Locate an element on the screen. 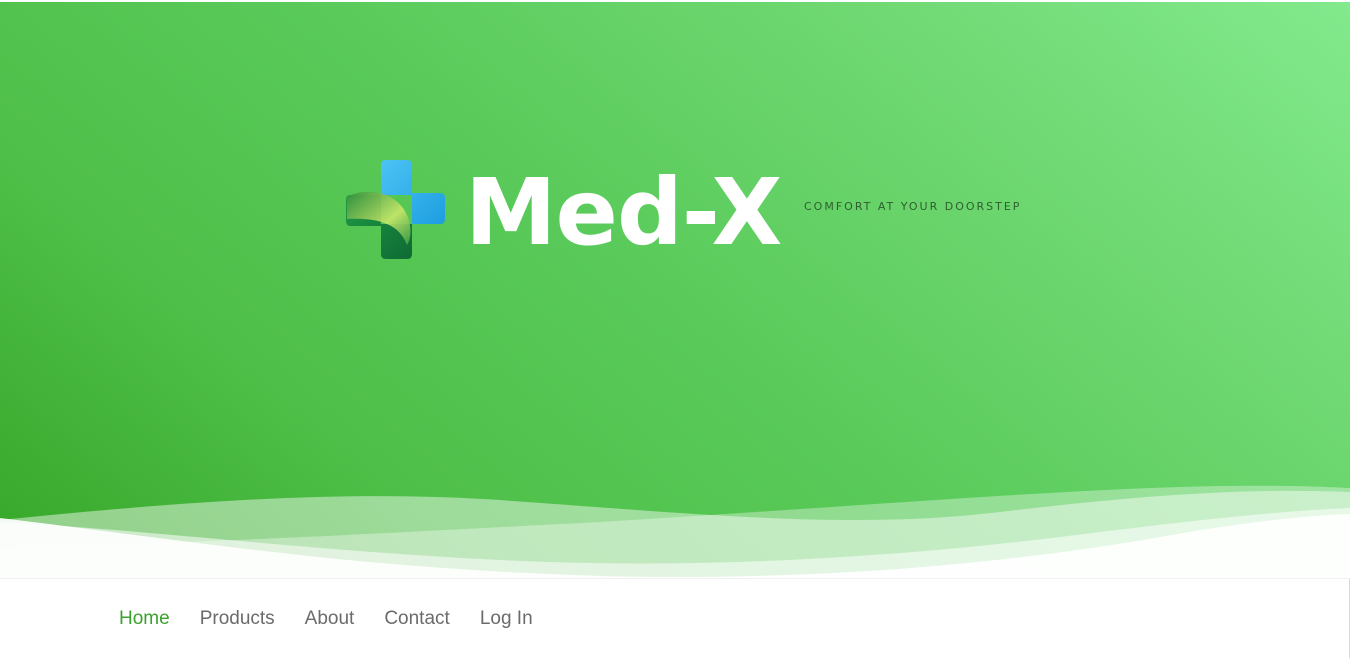 The width and height of the screenshot is (1350, 658). brand-name: Med-X is located at coordinates (623, 212).